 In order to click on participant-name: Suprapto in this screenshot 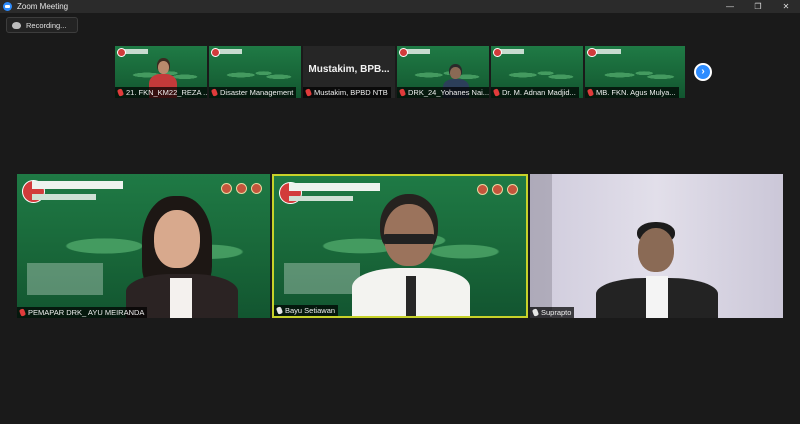, I will do `click(552, 312)`.